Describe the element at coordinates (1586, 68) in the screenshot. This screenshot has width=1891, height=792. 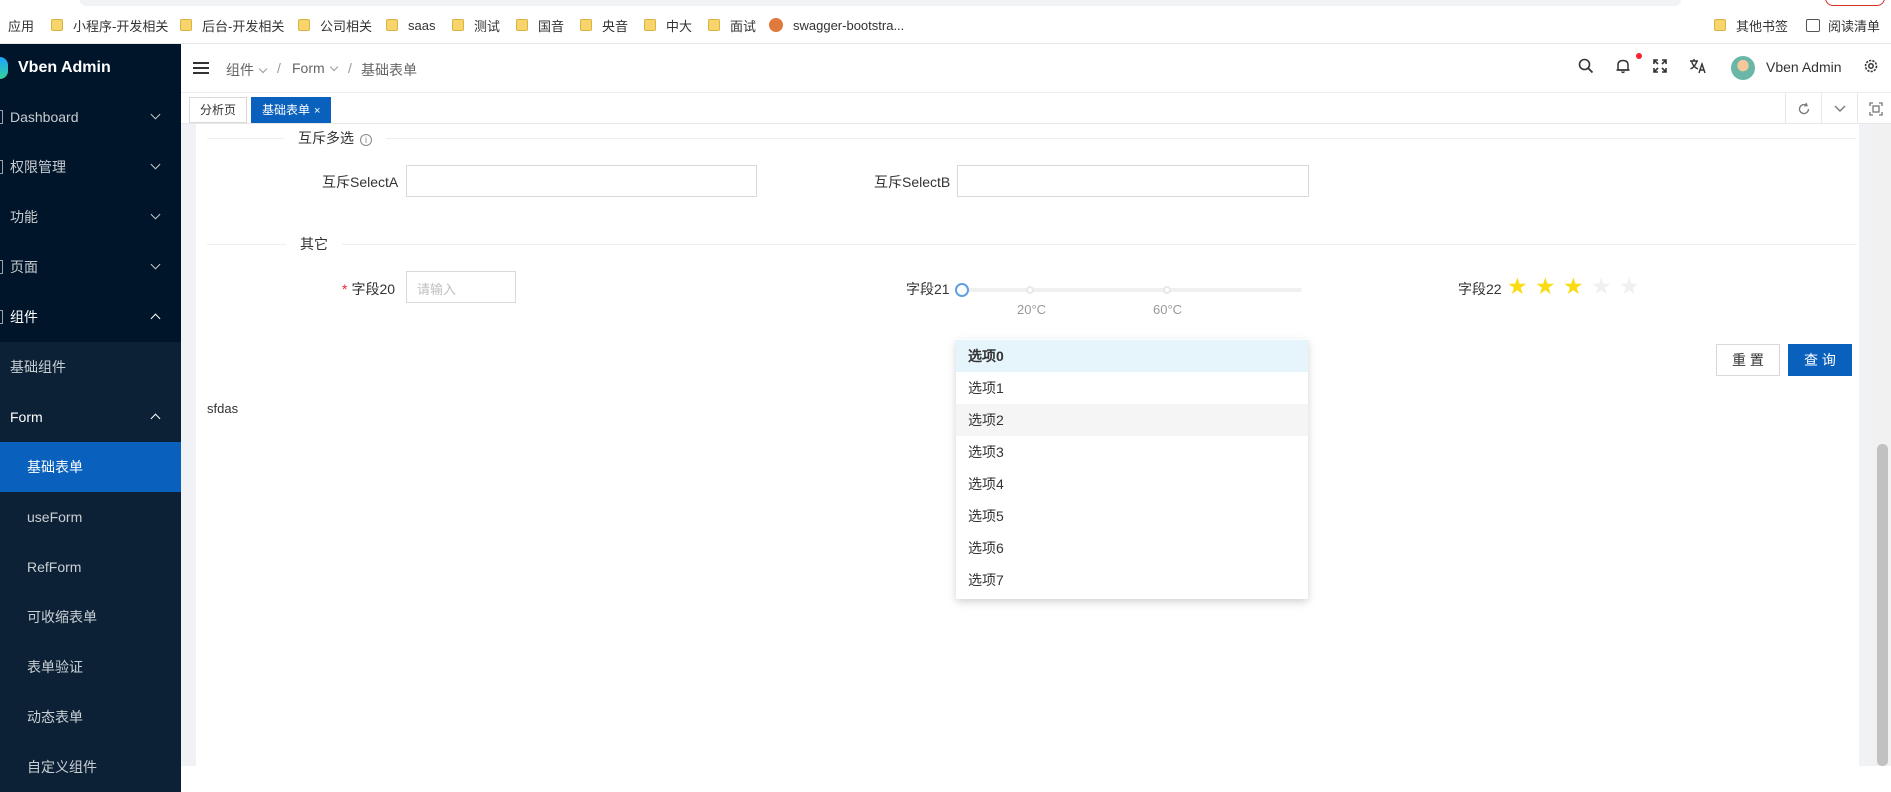
I see `search-icon` at that location.